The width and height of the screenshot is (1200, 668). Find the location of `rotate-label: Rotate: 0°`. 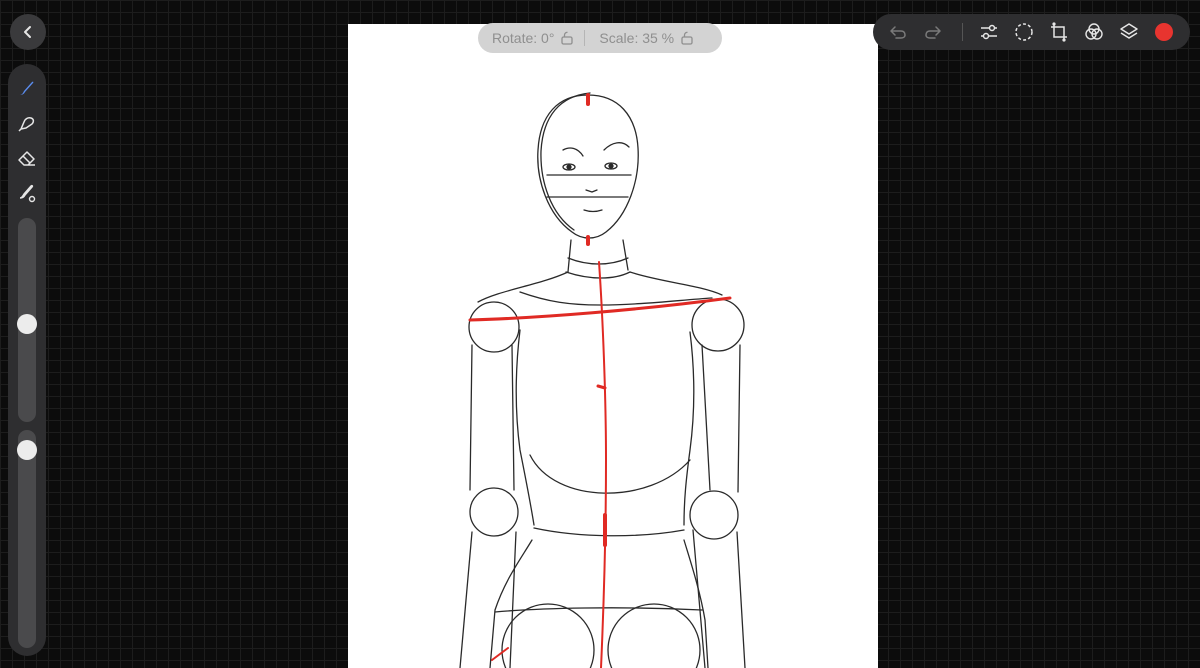

rotate-label: Rotate: 0° is located at coordinates (523, 38).